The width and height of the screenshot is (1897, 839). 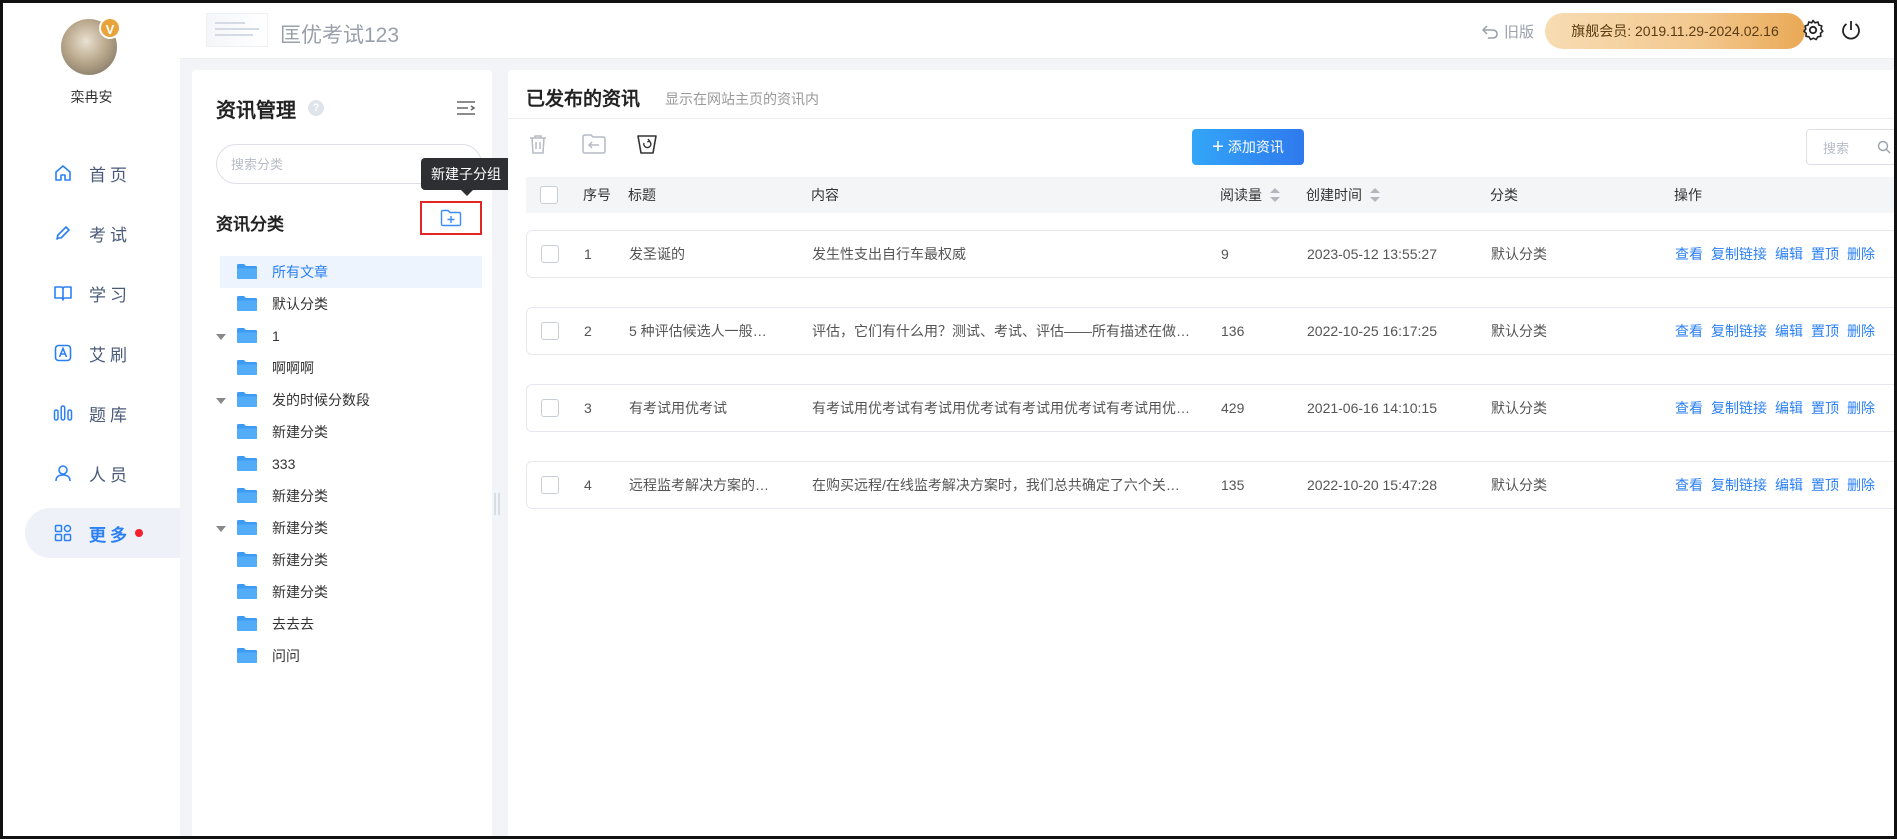 I want to click on collapse-menu-icon, so click(x=466, y=109).